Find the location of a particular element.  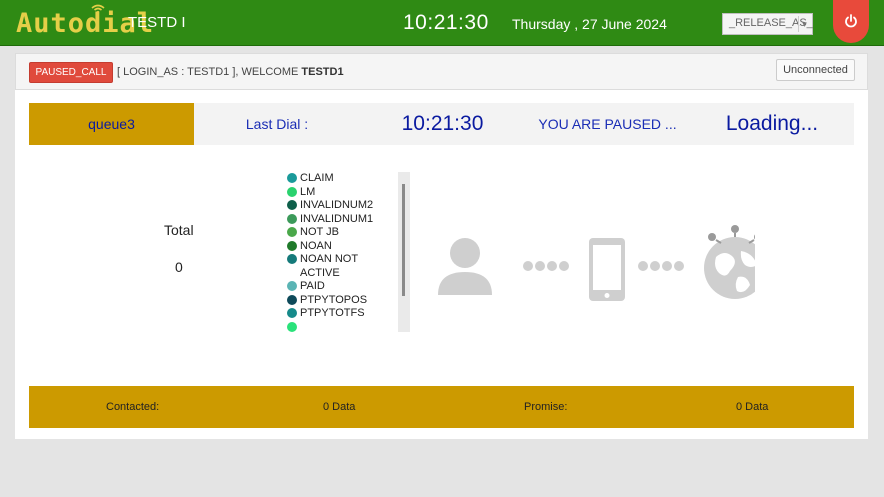

dots-connector-right-icon is located at coordinates (661, 266).